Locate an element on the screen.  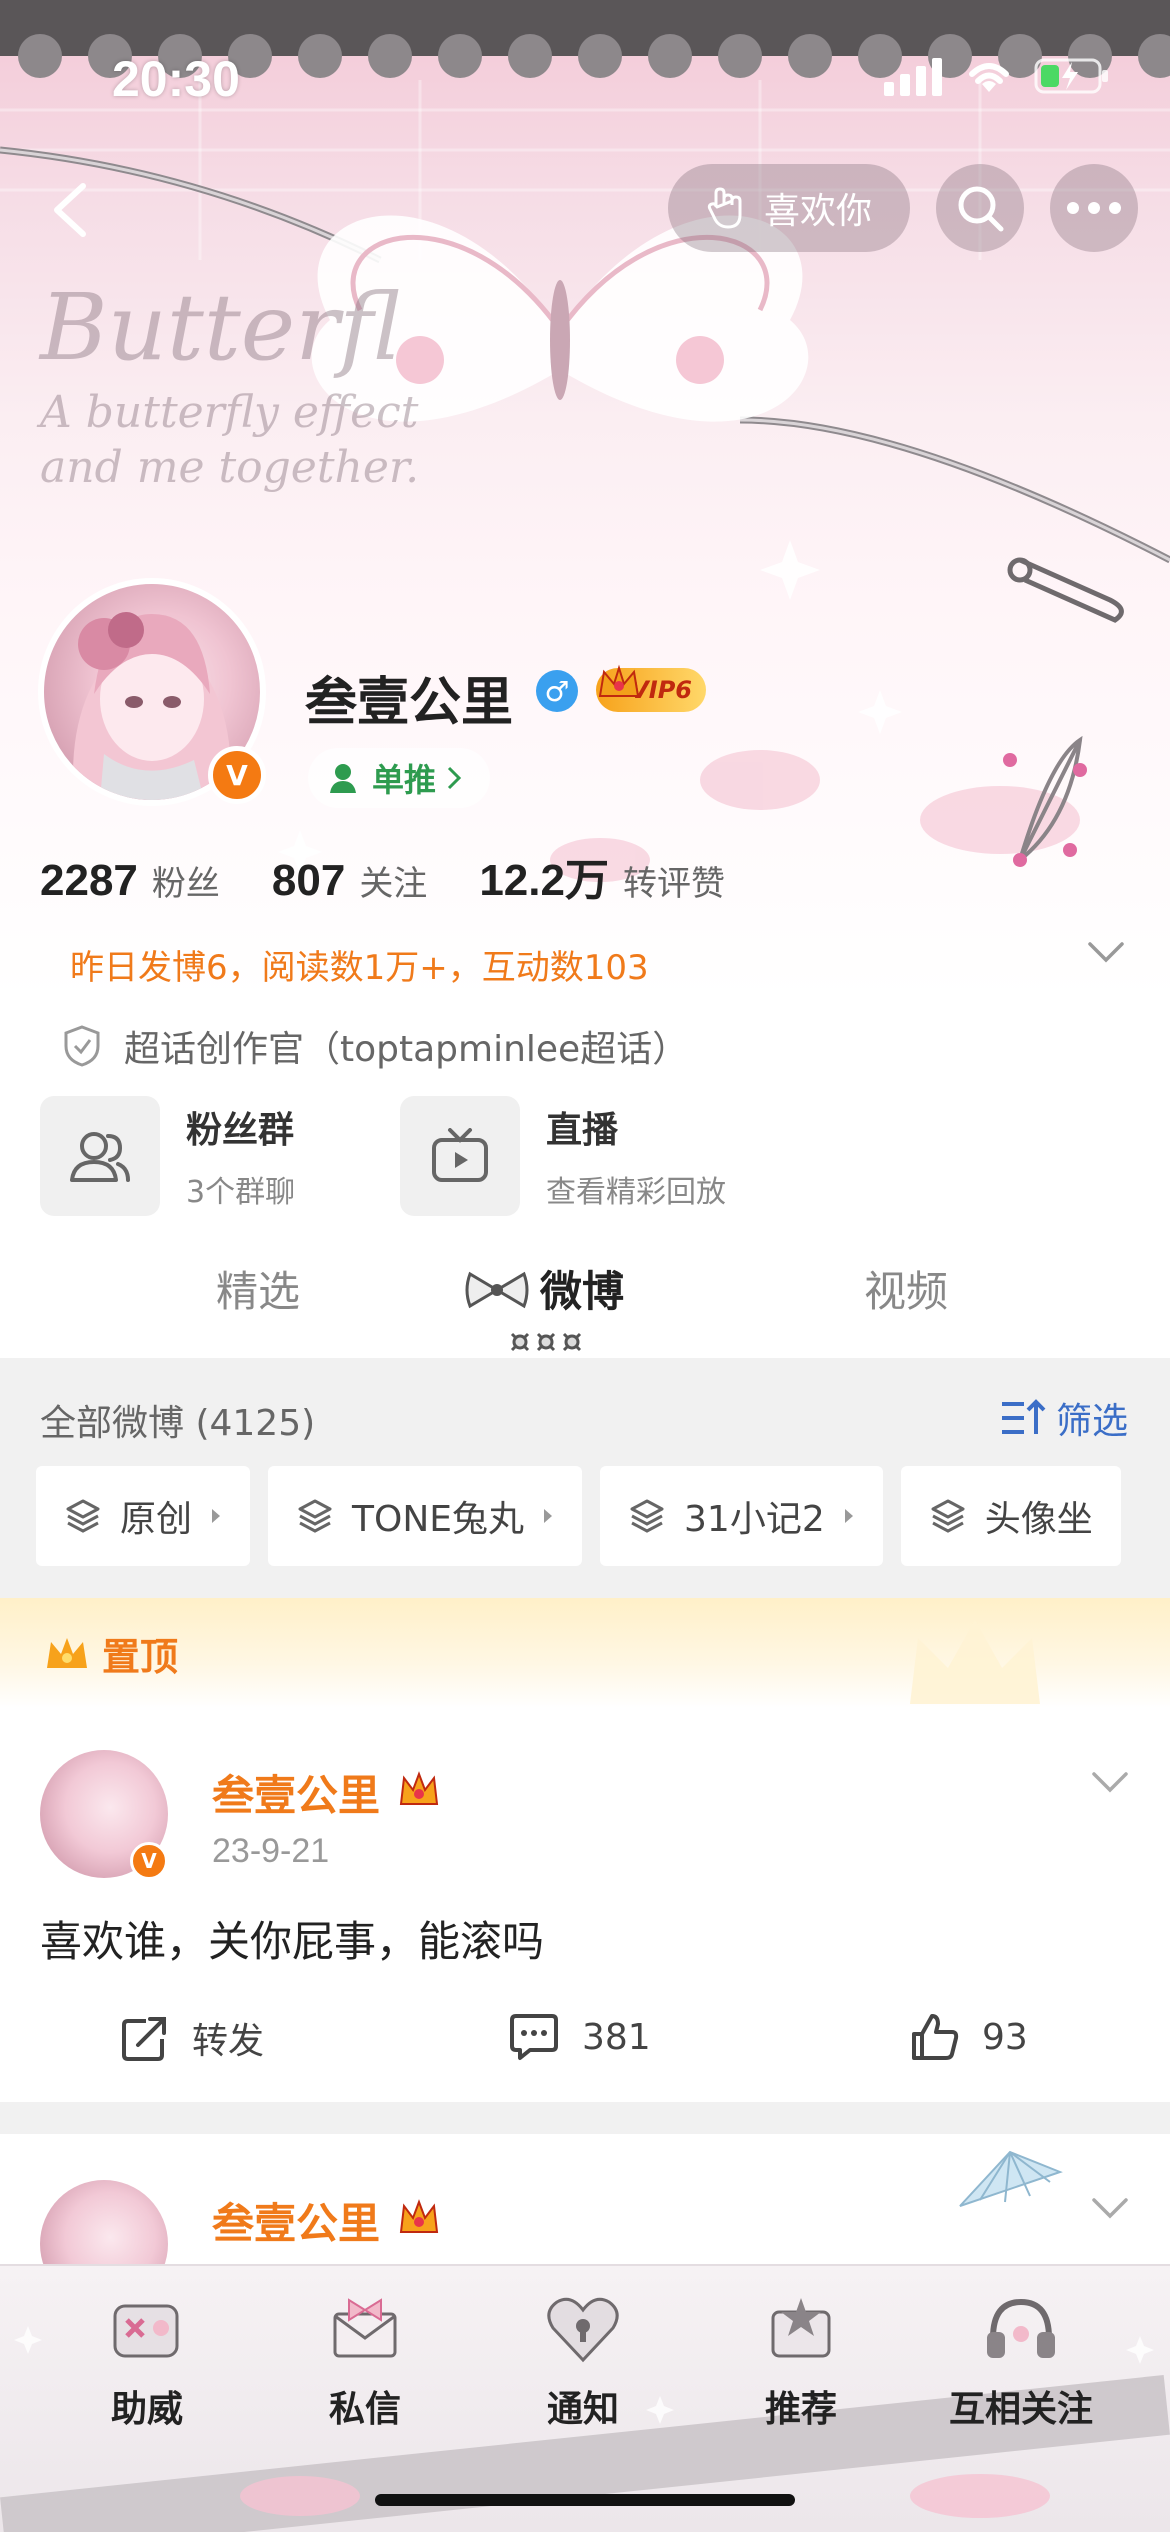
stat-value: 807 is located at coordinates (308, 880).